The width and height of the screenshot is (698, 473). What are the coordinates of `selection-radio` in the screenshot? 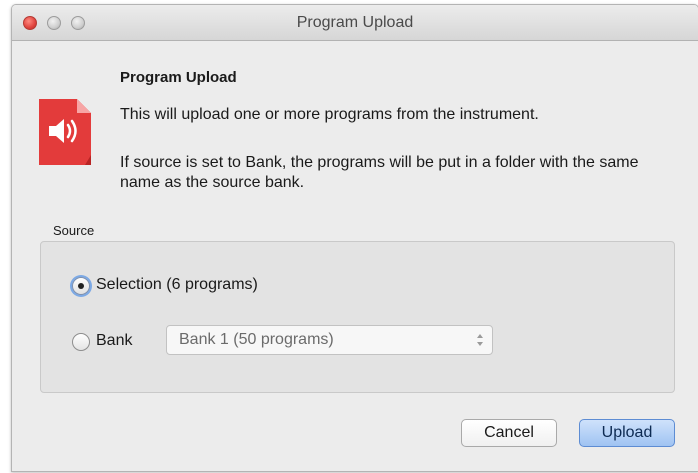 It's located at (81, 286).